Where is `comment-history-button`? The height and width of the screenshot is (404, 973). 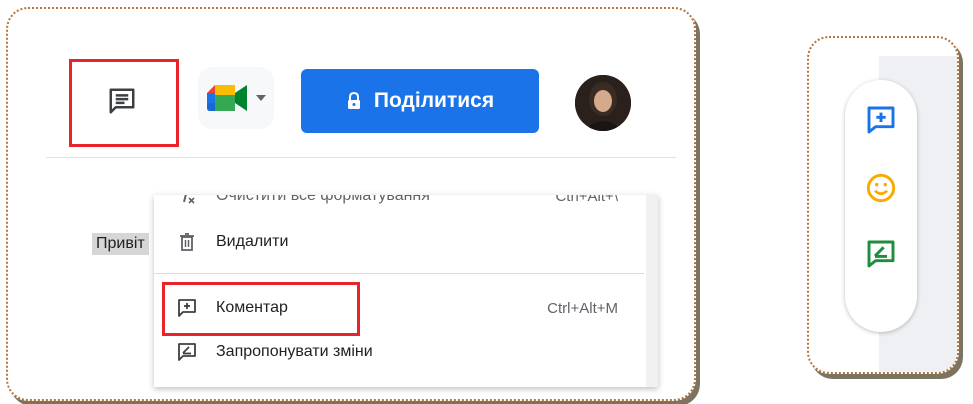 comment-history-button is located at coordinates (122, 101).